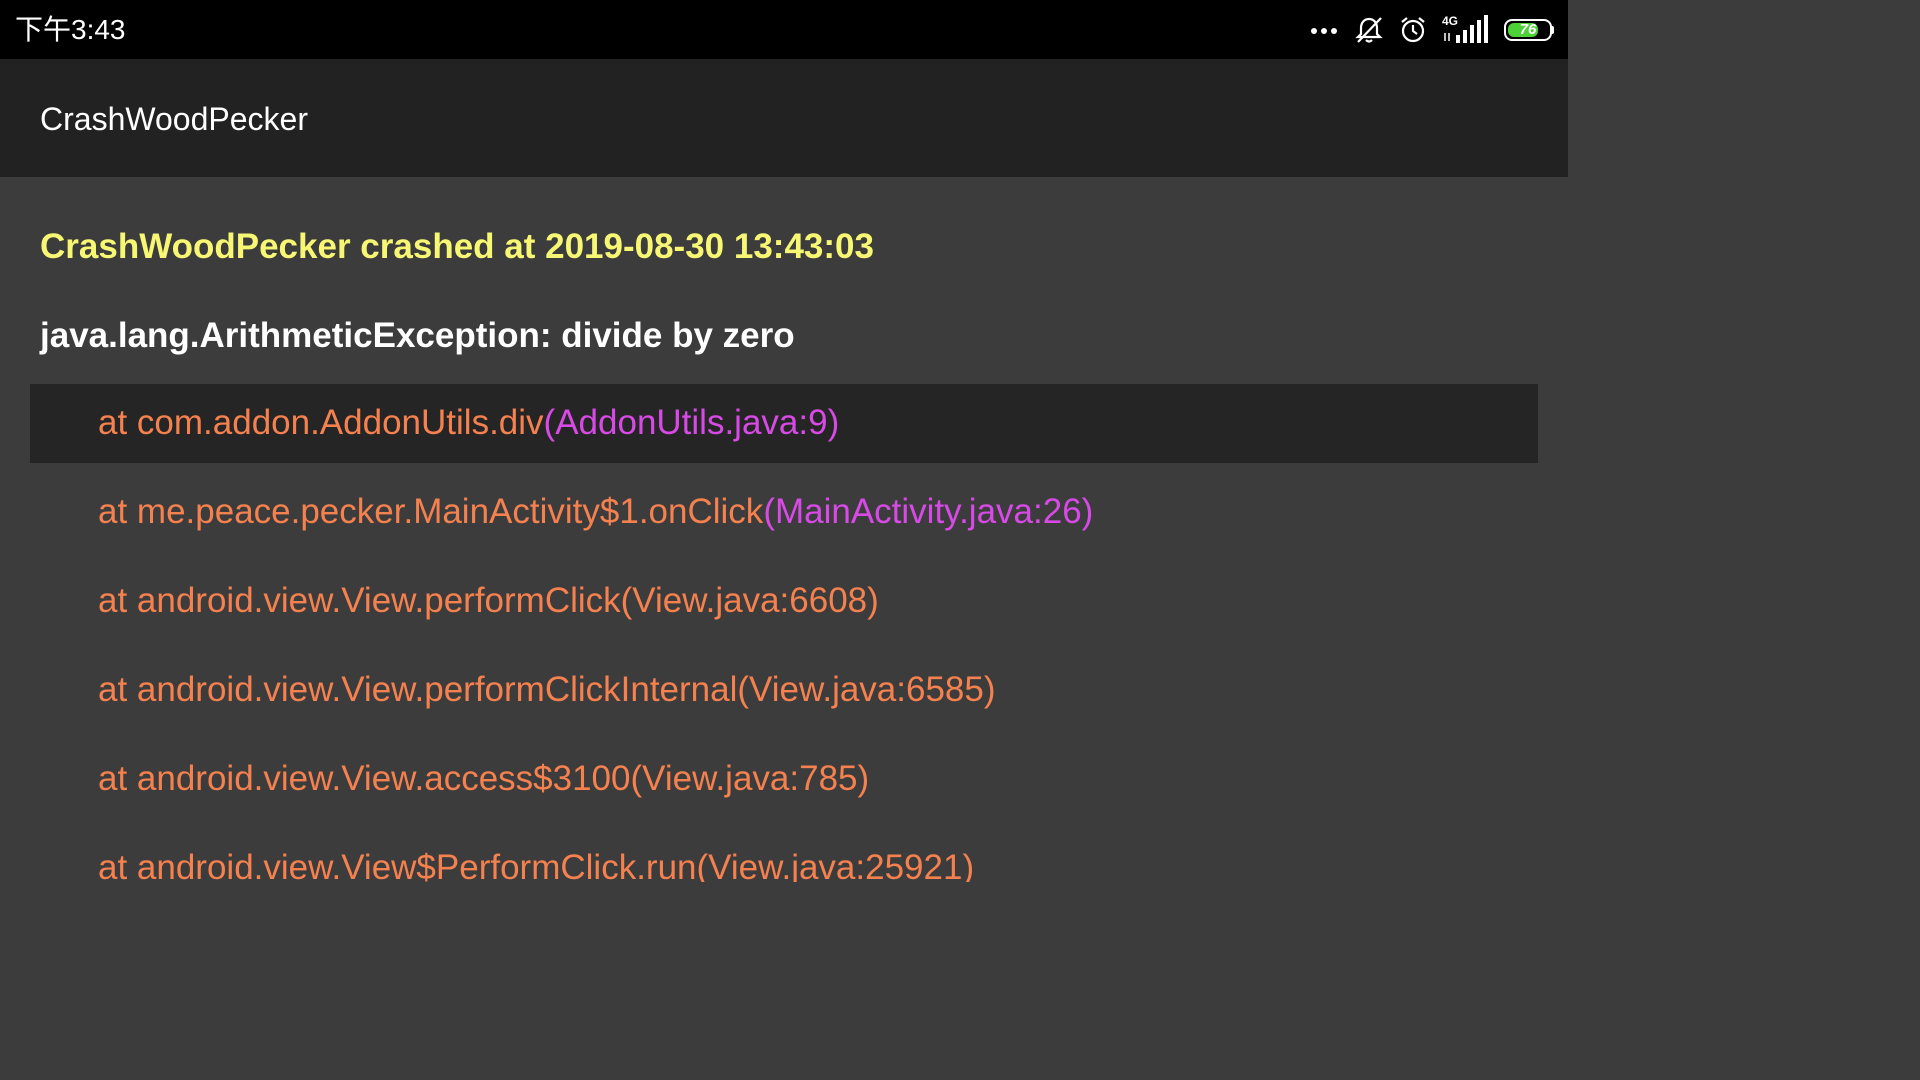 The image size is (1920, 1080). Describe the element at coordinates (397, 865) in the screenshot. I see `trace-method: at android.view.View$PerformClick.run` at that location.